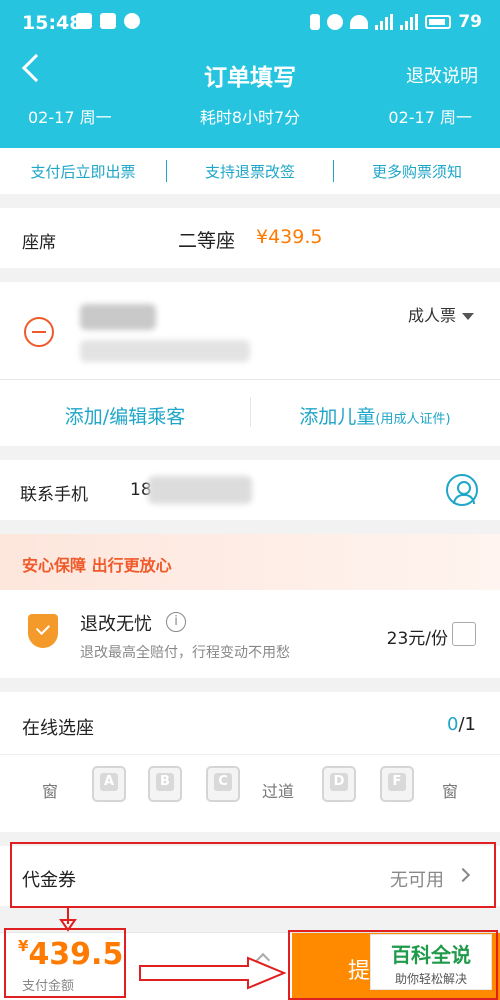 This screenshot has height=1000, width=500. I want to click on battery-level: 79, so click(470, 22).